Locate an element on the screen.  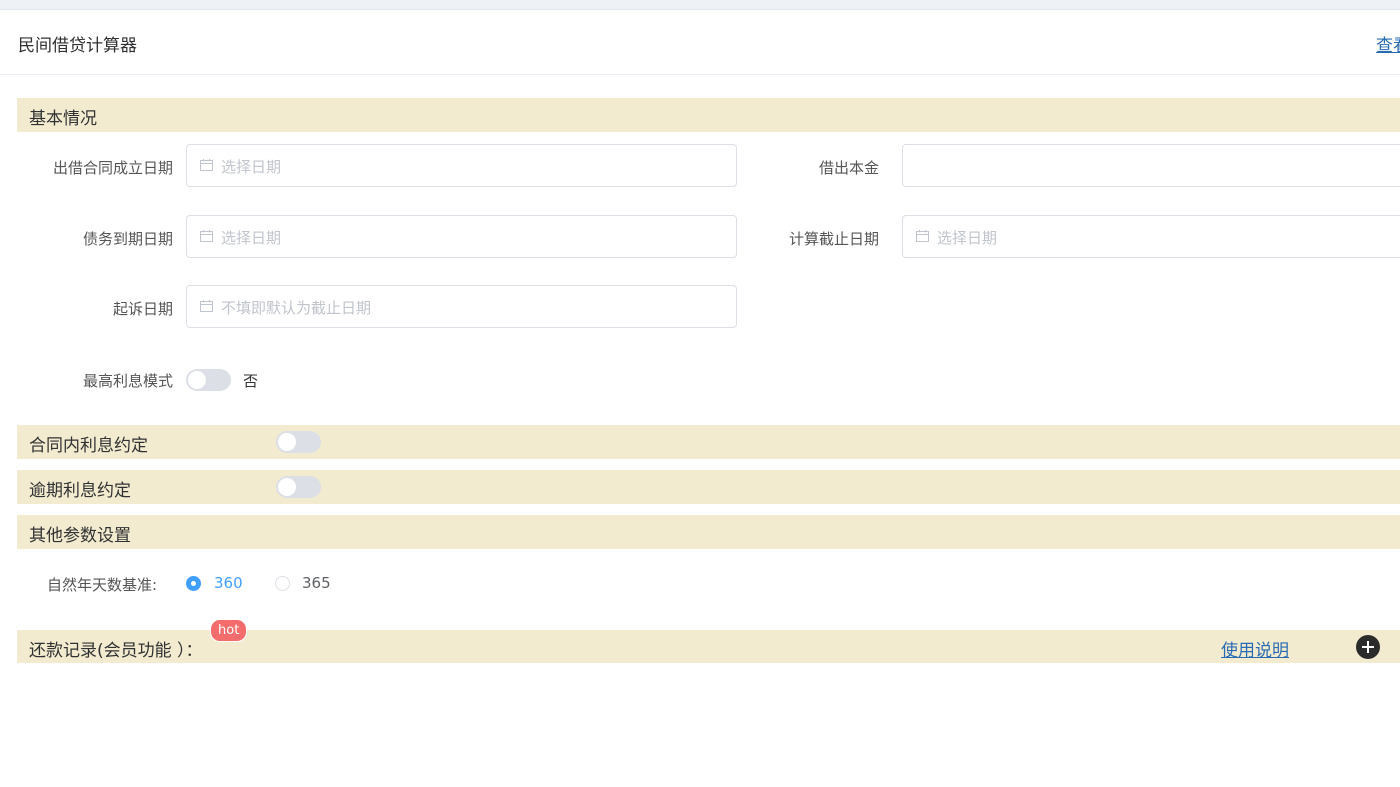
hot-badge: hot is located at coordinates (229, 630).